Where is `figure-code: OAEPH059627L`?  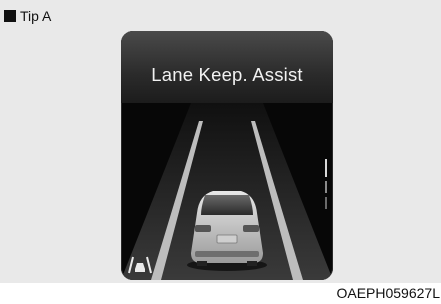 figure-code: OAEPH059627L is located at coordinates (388, 293).